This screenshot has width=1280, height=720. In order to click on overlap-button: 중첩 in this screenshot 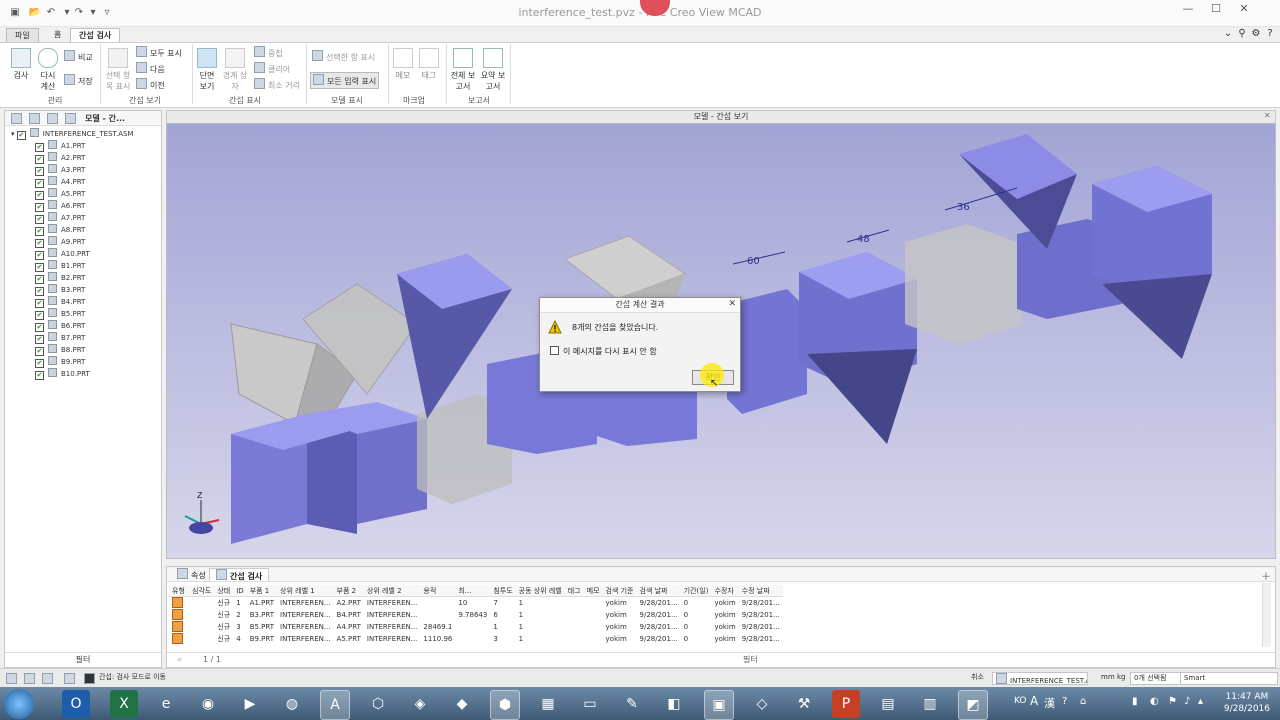, I will do `click(268, 52)`.